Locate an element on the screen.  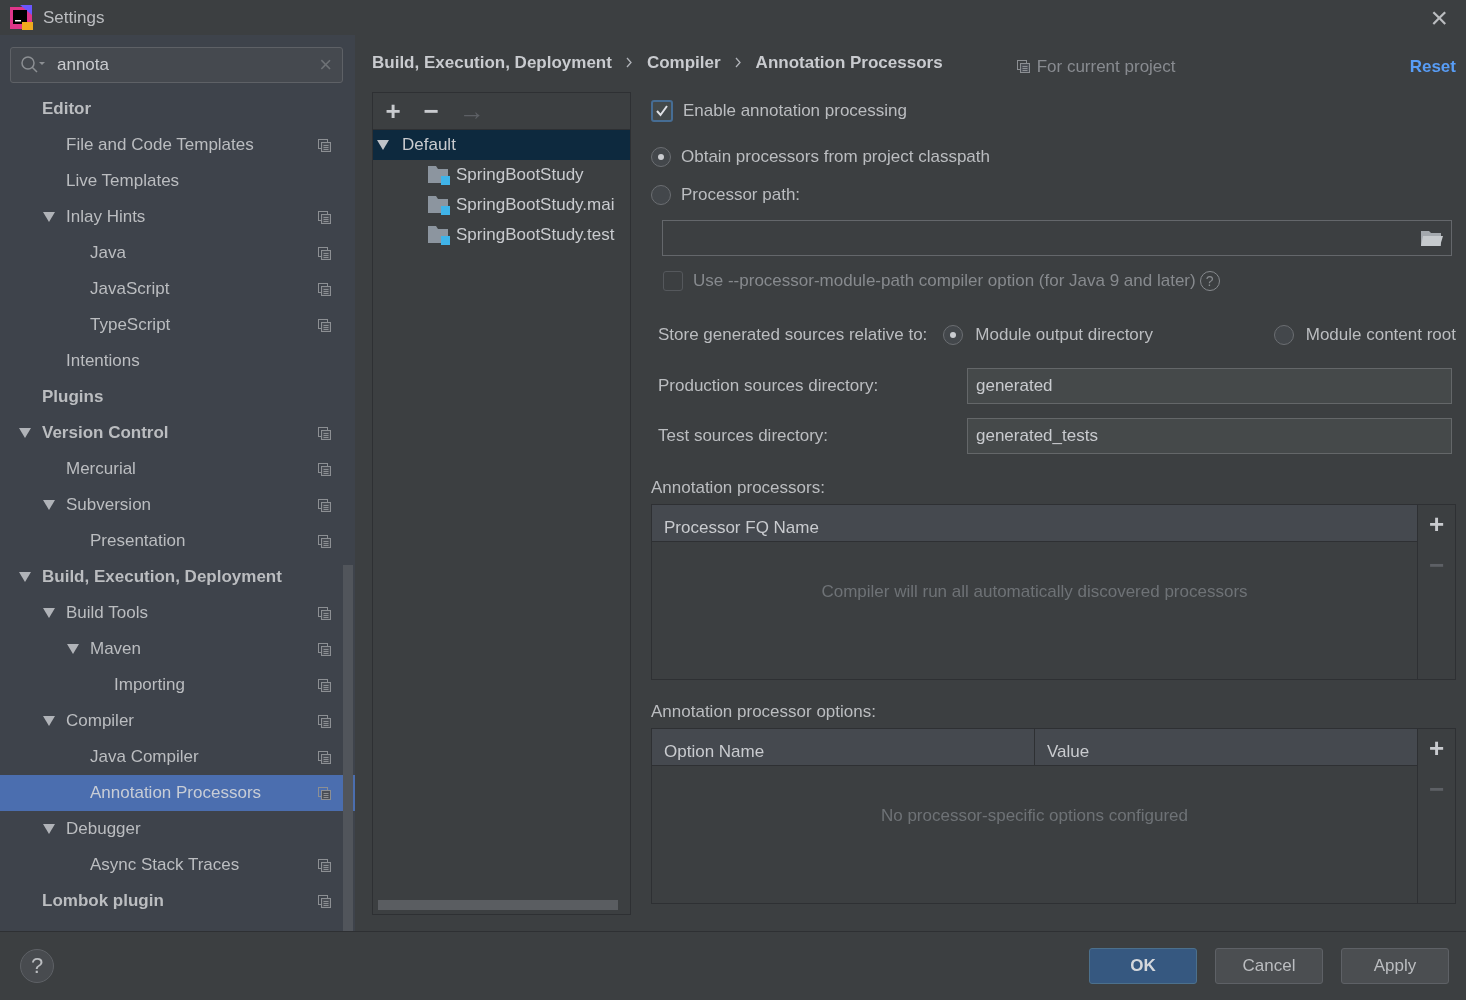
breadcrumb-item: Compiler is located at coordinates (683, 62).